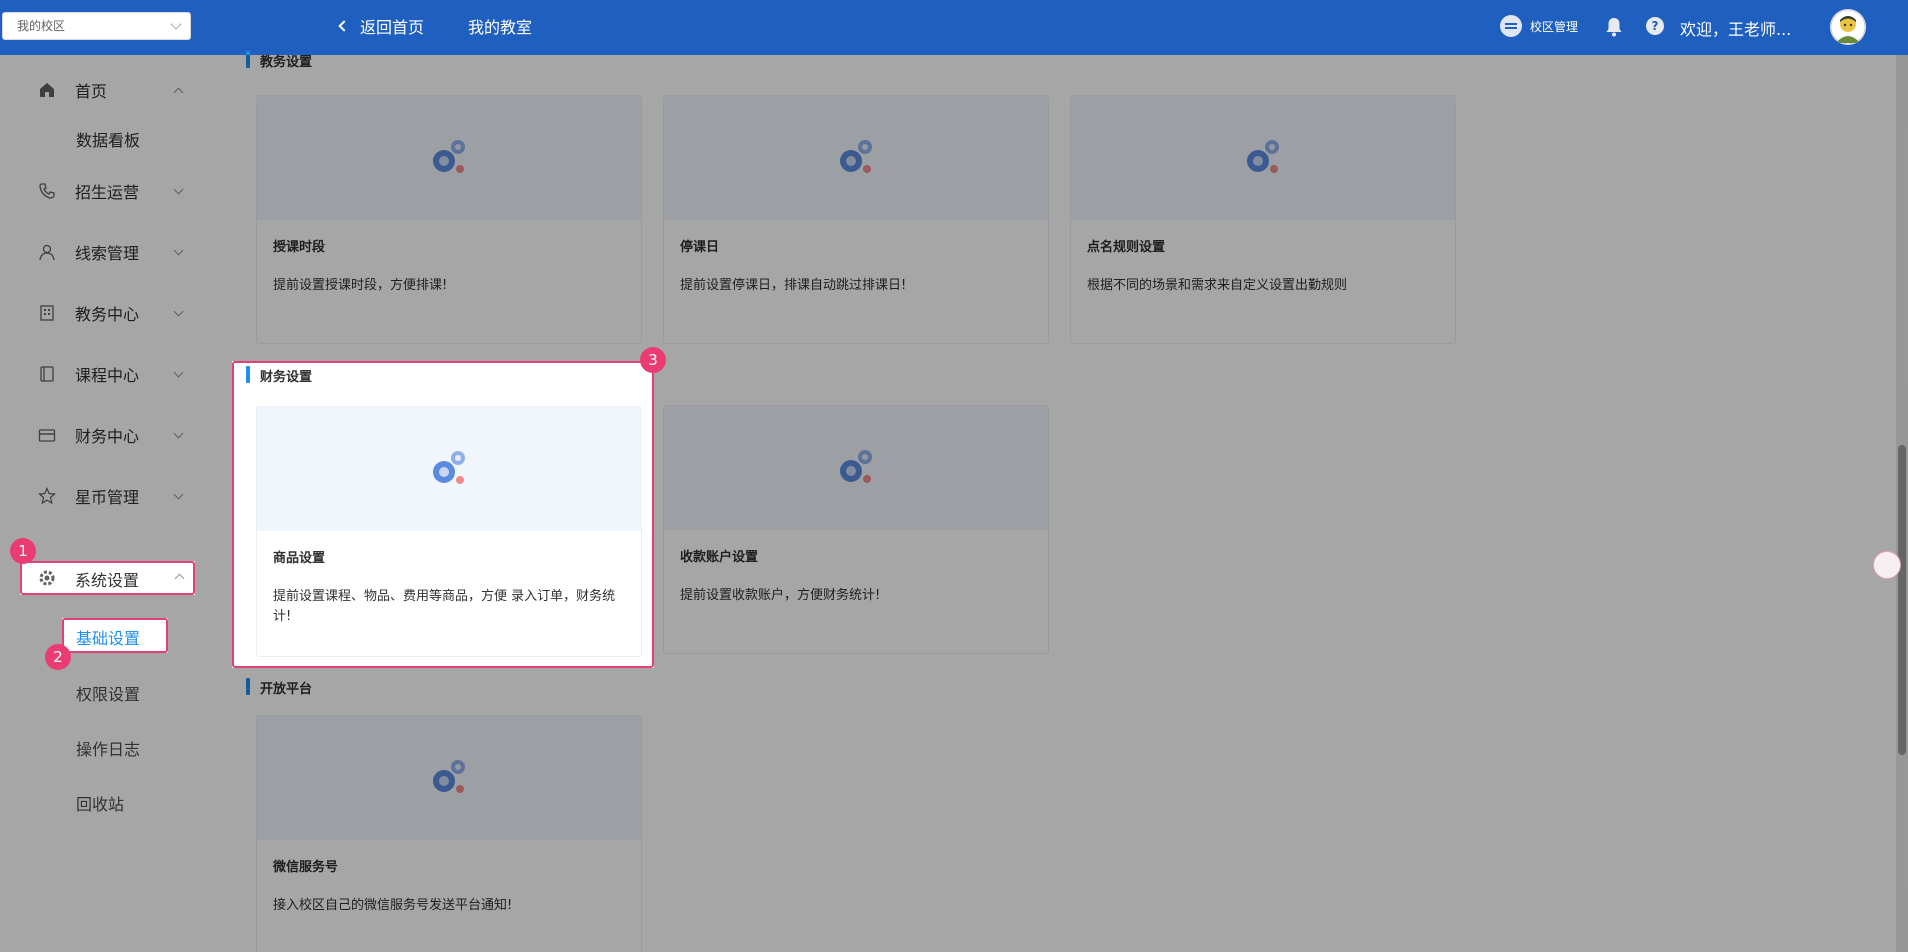  What do you see at coordinates (1554, 26) in the screenshot?
I see `campus-management-label: 校区管理` at bounding box center [1554, 26].